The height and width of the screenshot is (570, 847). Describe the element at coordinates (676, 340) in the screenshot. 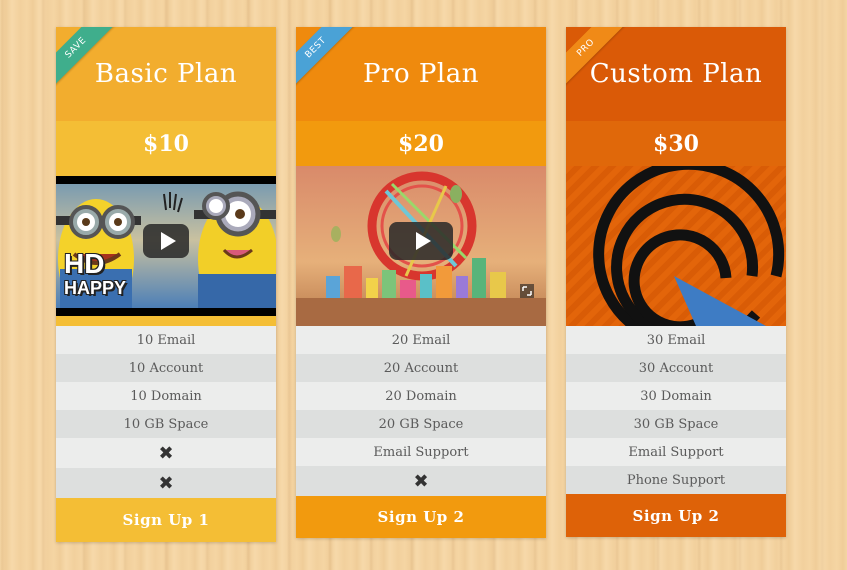

I see `feature-row: 30 Email` at that location.